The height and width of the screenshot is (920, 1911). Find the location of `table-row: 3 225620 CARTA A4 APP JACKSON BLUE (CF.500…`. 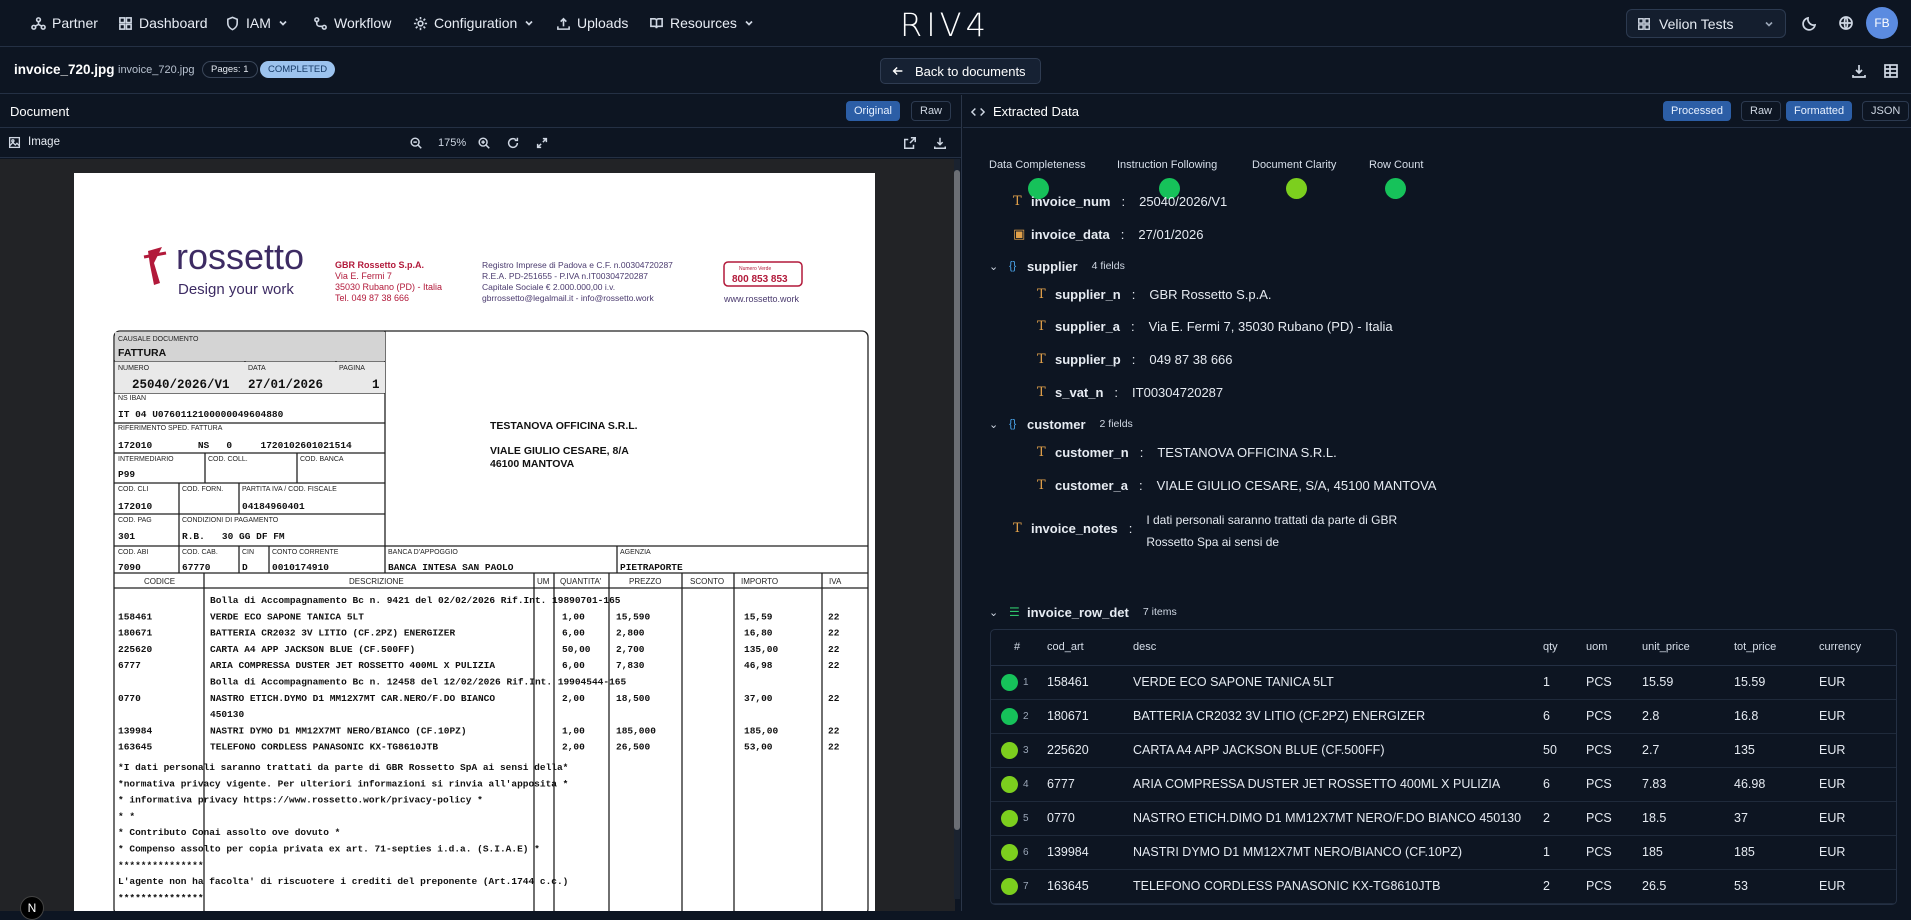

table-row: 3 225620 CARTA A4 APP JACKSON BLUE (CF.500… is located at coordinates (1443, 750).